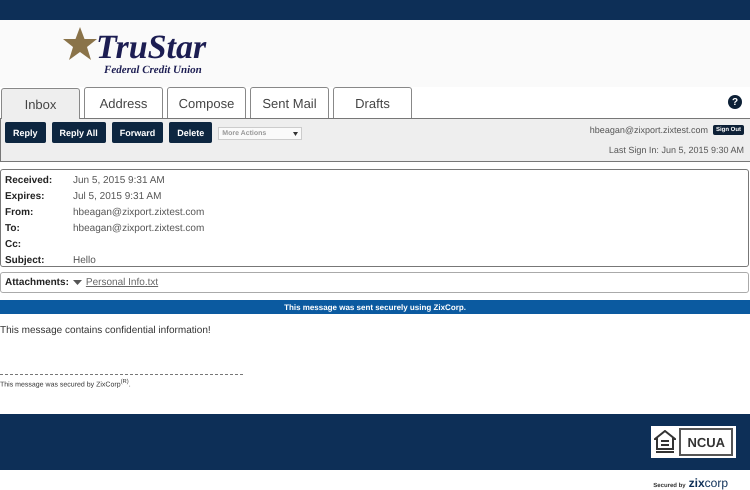 Image resolution: width=750 pixels, height=490 pixels. I want to click on header-label: To:, so click(13, 229).